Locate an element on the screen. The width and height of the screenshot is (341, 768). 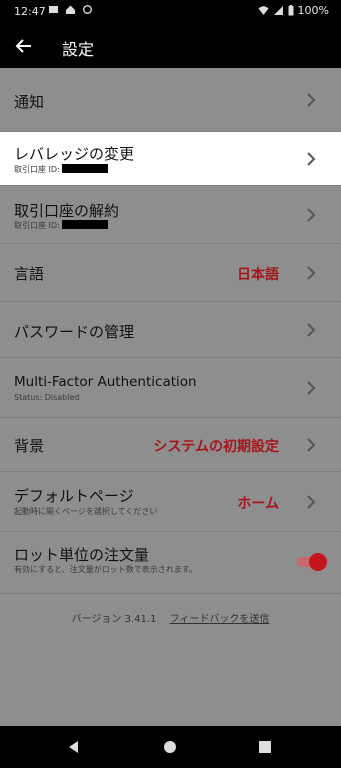
settings-item-theme: 背景 システムの初期設定 is located at coordinates (170, 445).